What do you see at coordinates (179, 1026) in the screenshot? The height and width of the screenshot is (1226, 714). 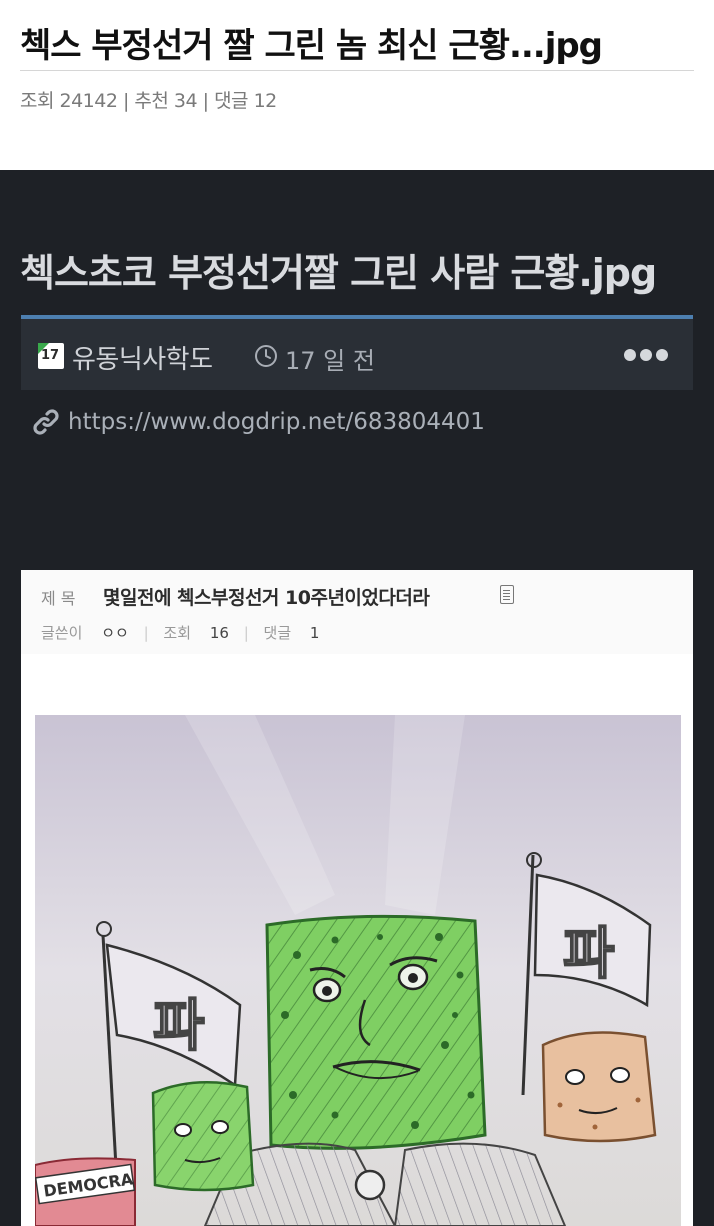 I see `flag-text-left: 파` at bounding box center [179, 1026].